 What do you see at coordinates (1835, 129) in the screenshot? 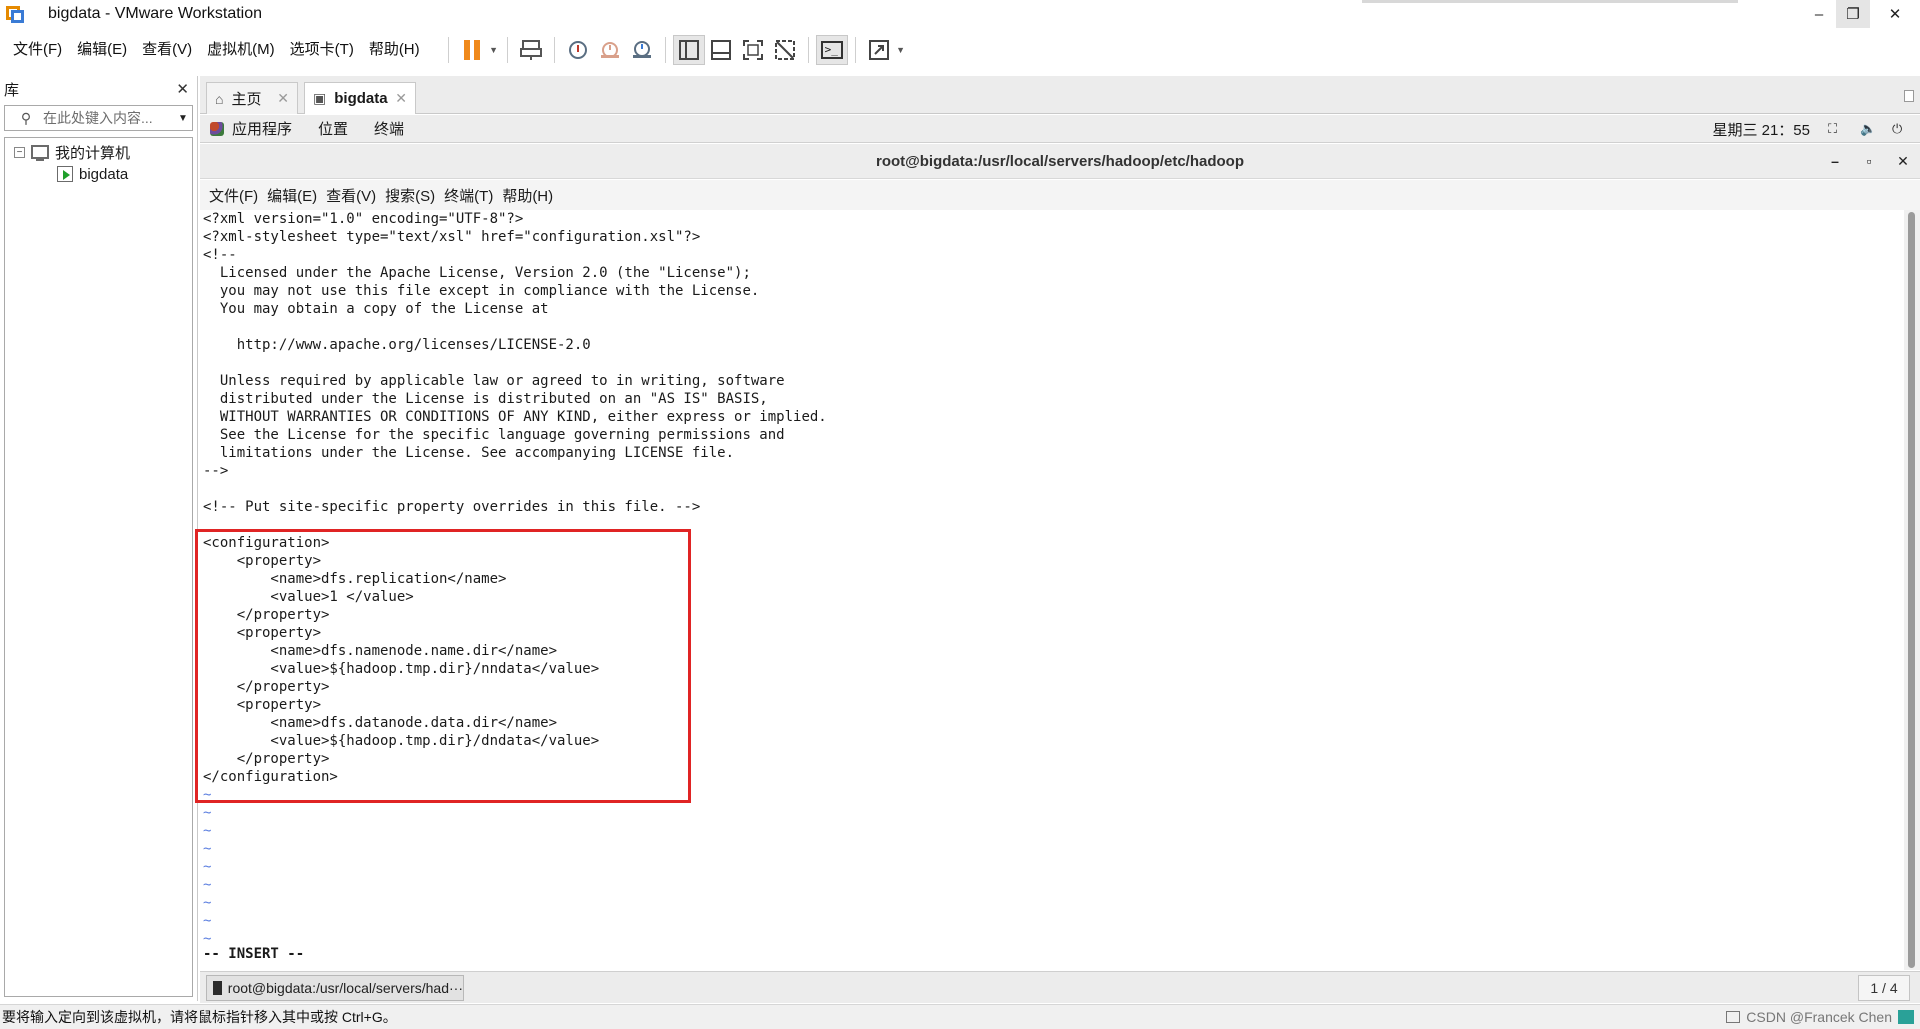
I see `network-icon: ⛶` at bounding box center [1835, 129].